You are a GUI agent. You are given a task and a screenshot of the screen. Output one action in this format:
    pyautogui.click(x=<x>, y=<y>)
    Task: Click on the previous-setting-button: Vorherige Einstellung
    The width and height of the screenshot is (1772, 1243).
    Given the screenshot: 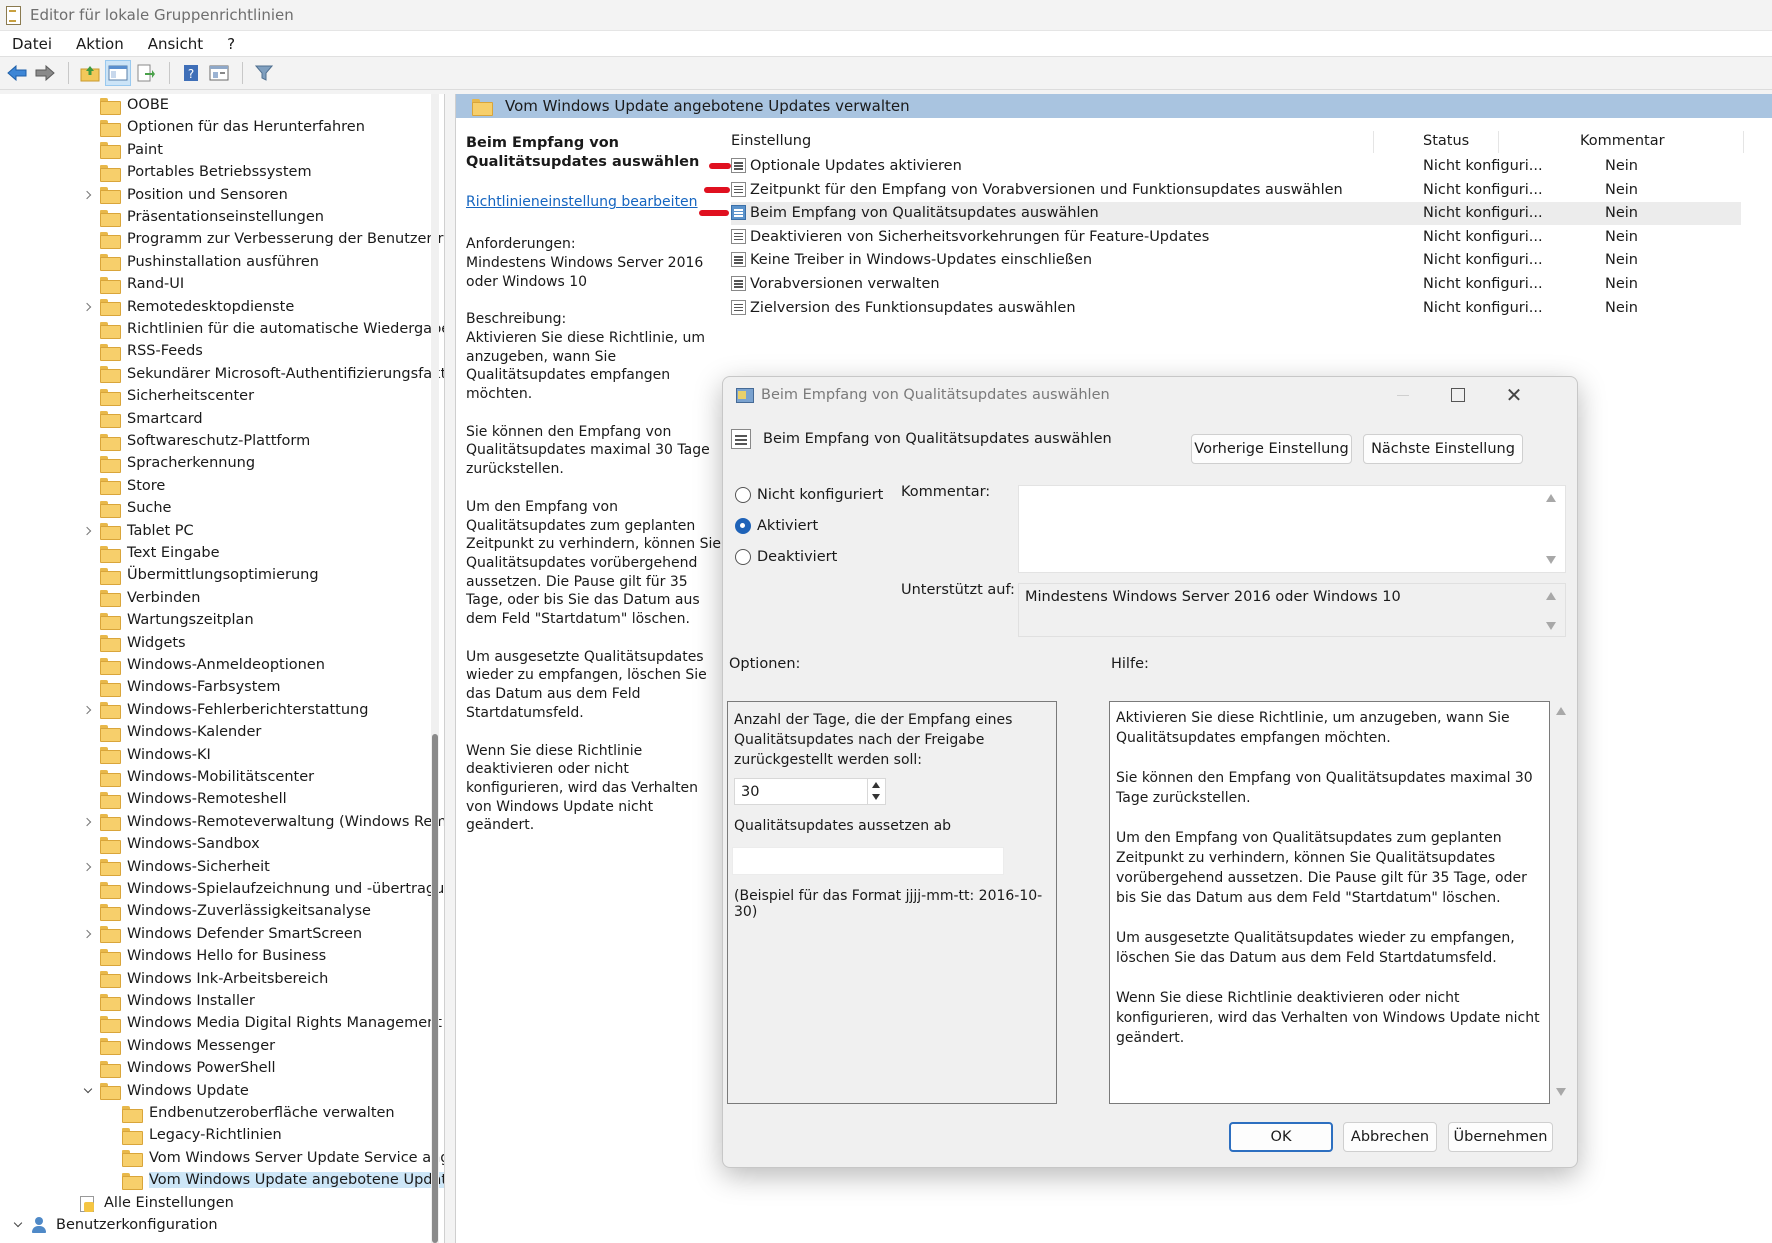 What is the action you would take?
    pyautogui.click(x=1271, y=449)
    